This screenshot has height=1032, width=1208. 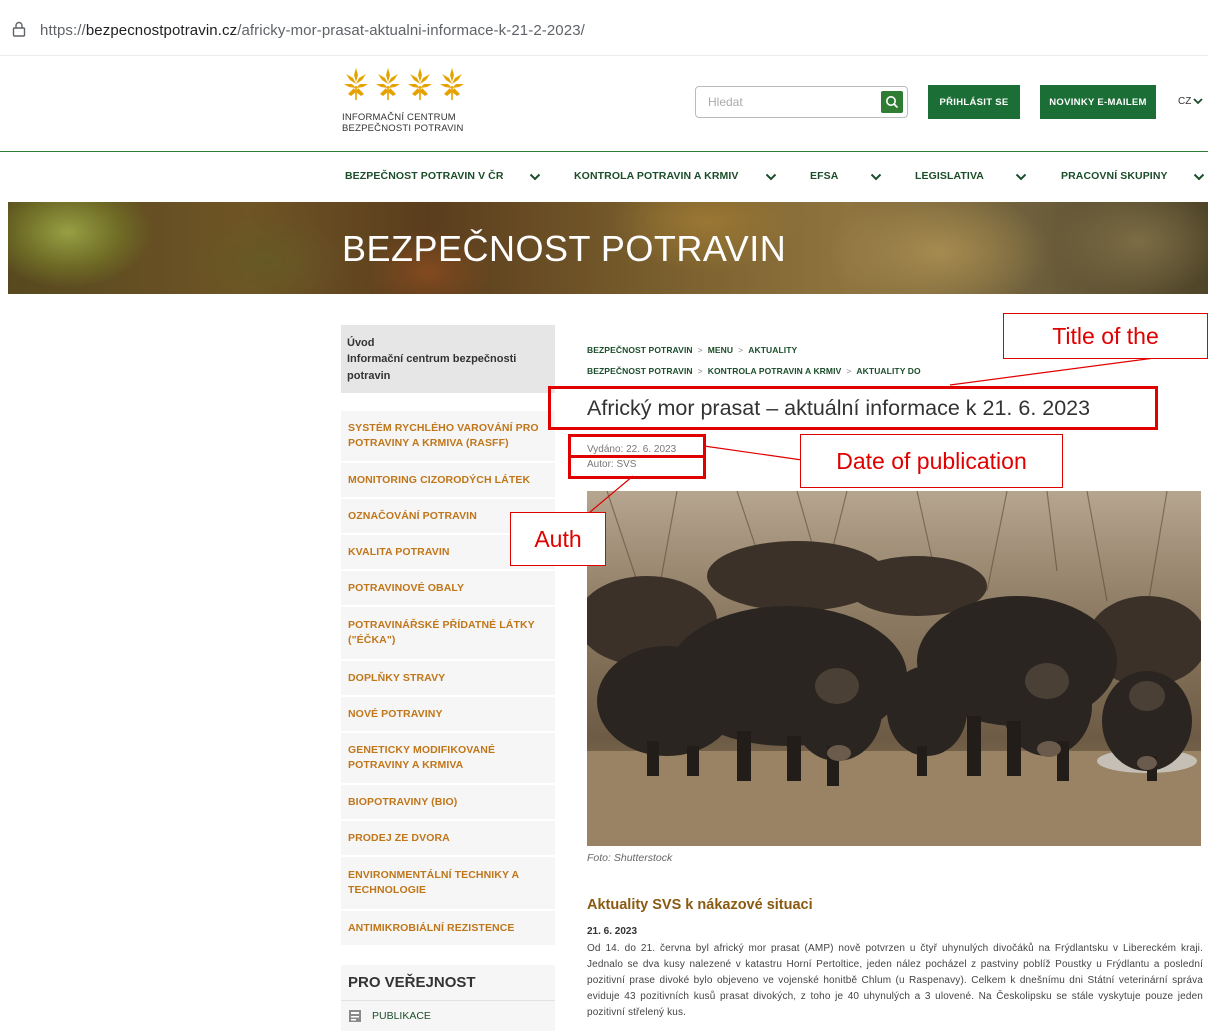 I want to click on search-box, so click(x=801, y=102).